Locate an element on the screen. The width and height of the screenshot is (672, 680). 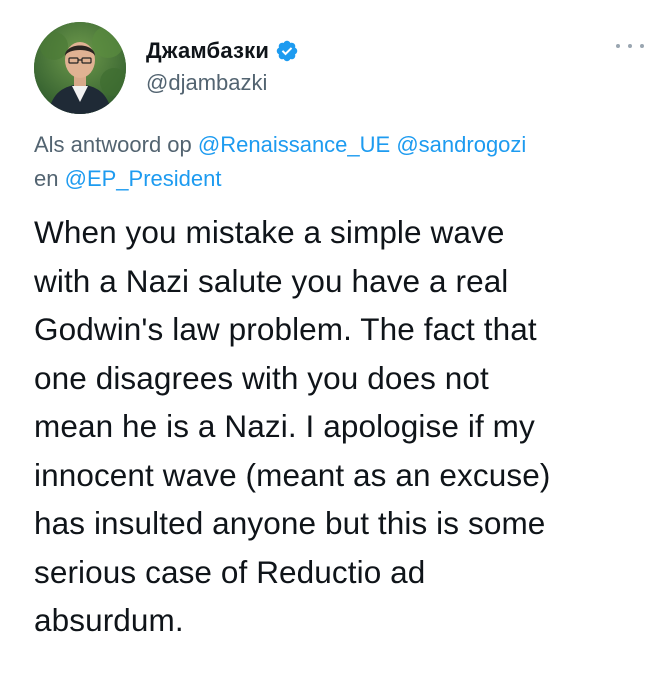
reply-joiner: en is located at coordinates (46, 178).